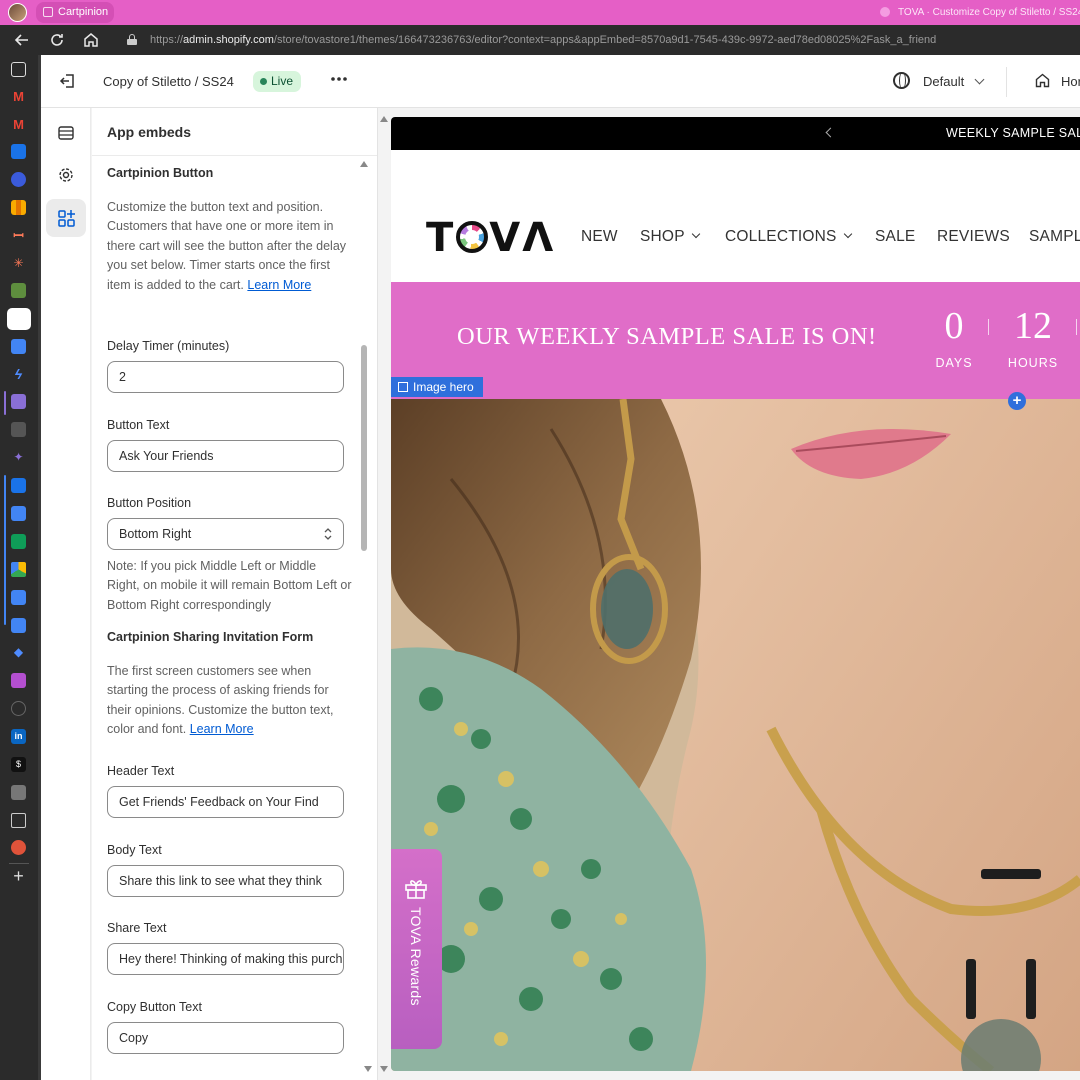 This screenshot has width=1080, height=1080. Describe the element at coordinates (18, 96) in the screenshot. I see `gmail-icon: M` at that location.